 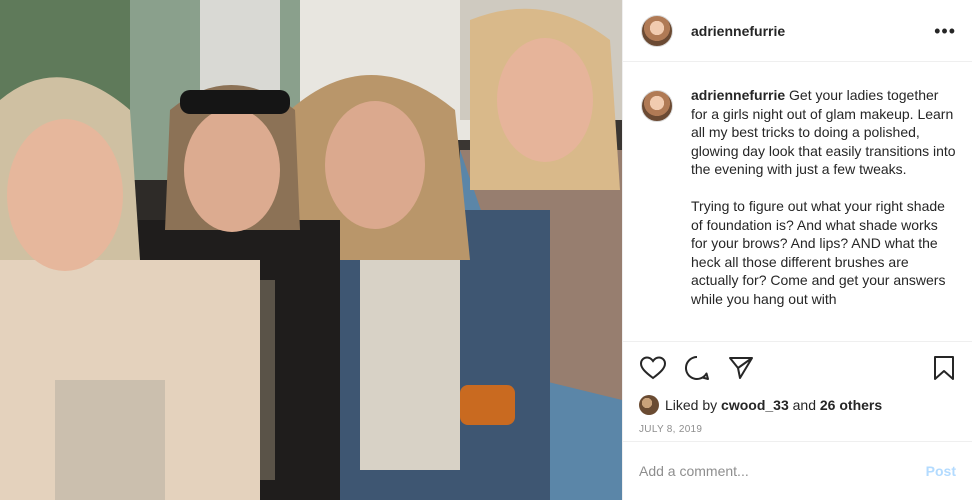 What do you see at coordinates (697, 368) in the screenshot?
I see `comment-bubble-icon` at bounding box center [697, 368].